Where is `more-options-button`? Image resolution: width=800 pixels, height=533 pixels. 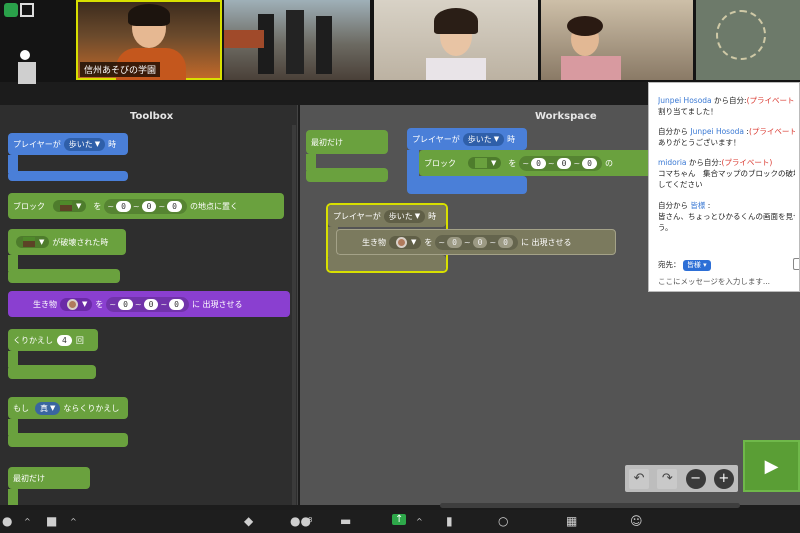
more-options-button is located at coordinates (796, 264).